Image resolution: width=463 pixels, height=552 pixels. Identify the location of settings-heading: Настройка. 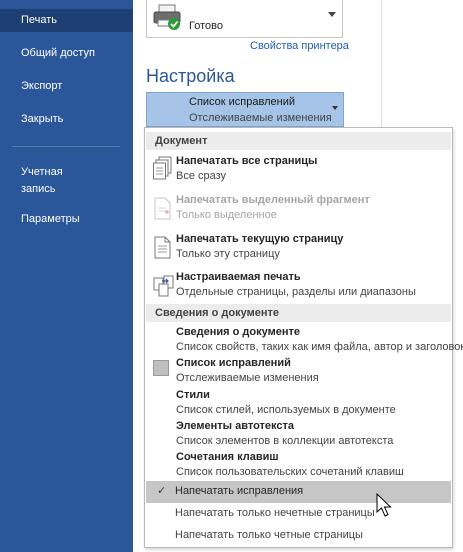
(190, 76).